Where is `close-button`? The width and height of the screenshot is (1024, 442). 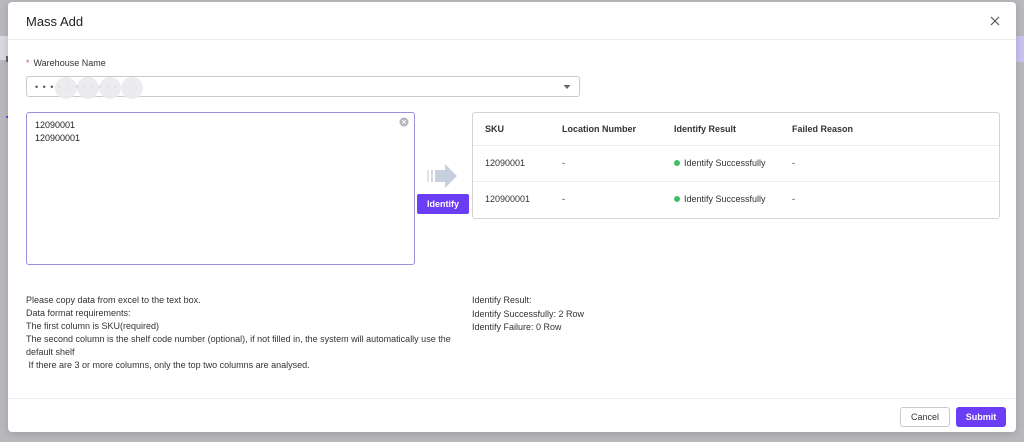
close-button is located at coordinates (995, 21).